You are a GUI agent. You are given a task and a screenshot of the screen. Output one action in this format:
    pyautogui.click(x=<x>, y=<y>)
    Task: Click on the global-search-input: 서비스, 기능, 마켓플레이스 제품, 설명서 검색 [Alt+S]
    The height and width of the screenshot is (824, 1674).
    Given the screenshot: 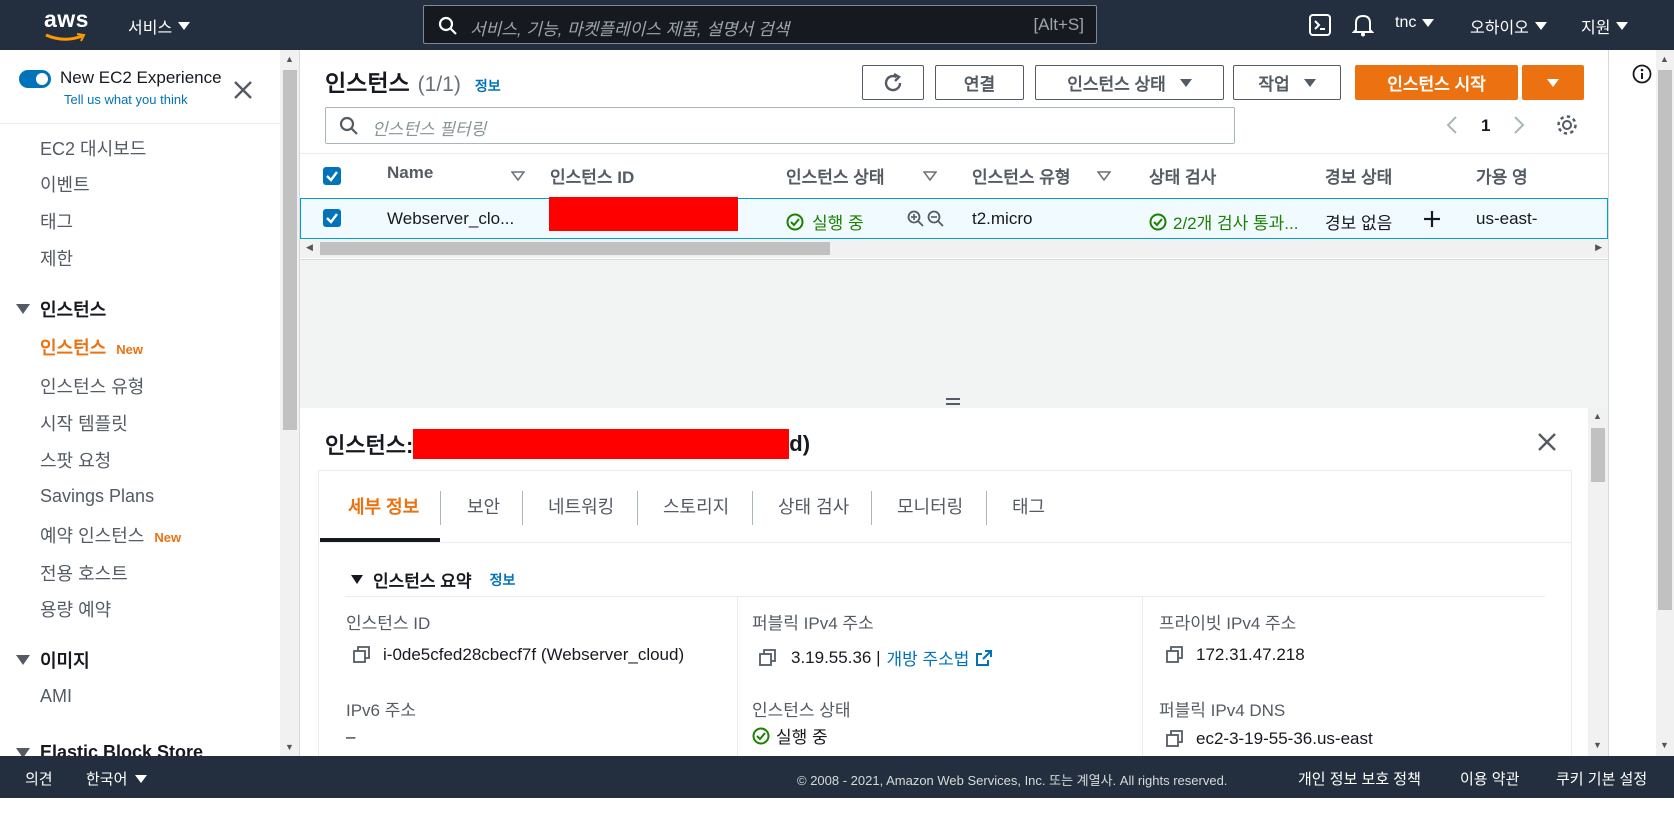 What is the action you would take?
    pyautogui.click(x=760, y=24)
    